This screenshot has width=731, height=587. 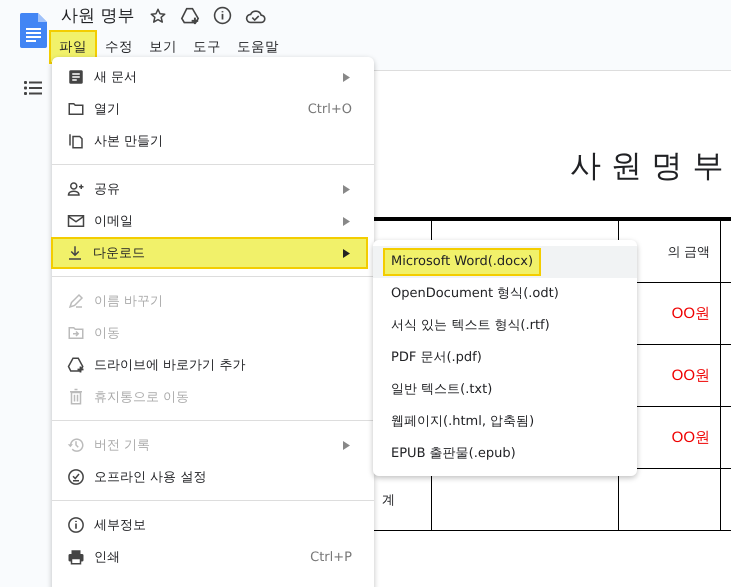 I want to click on menu-item: 오프라인 사용 설정, so click(x=210, y=477).